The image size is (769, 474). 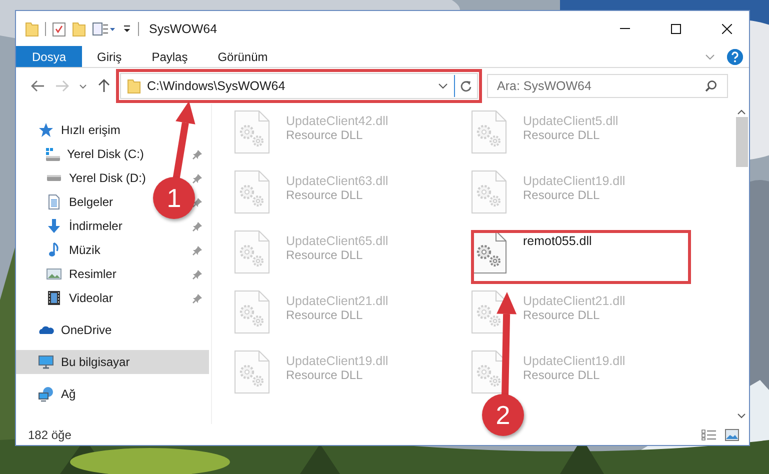 What do you see at coordinates (91, 298) in the screenshot?
I see `nav-label: Videolar` at bounding box center [91, 298].